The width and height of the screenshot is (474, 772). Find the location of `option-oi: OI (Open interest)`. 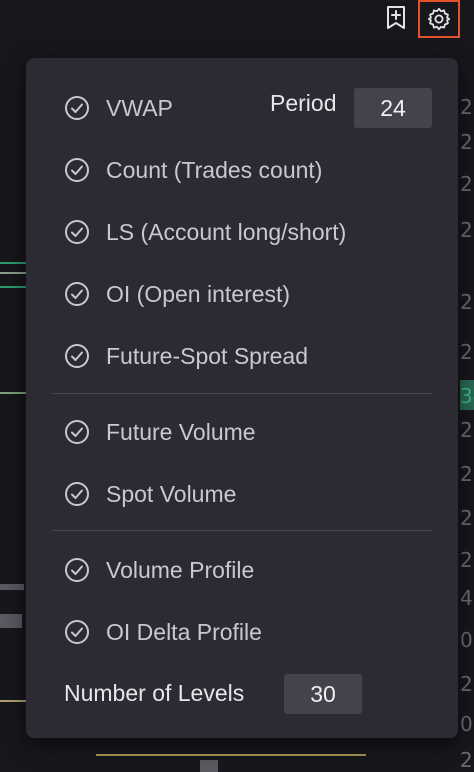

option-oi: OI (Open interest) is located at coordinates (177, 294).